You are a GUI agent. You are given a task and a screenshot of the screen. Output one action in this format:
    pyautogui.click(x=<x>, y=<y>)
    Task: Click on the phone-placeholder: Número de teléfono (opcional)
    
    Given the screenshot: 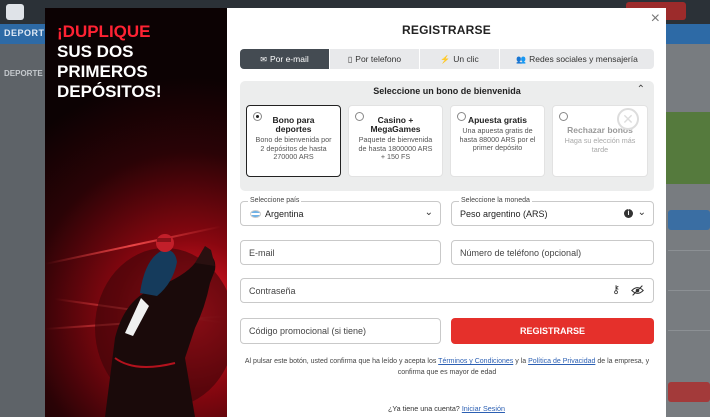 What is the action you would take?
    pyautogui.click(x=521, y=253)
    